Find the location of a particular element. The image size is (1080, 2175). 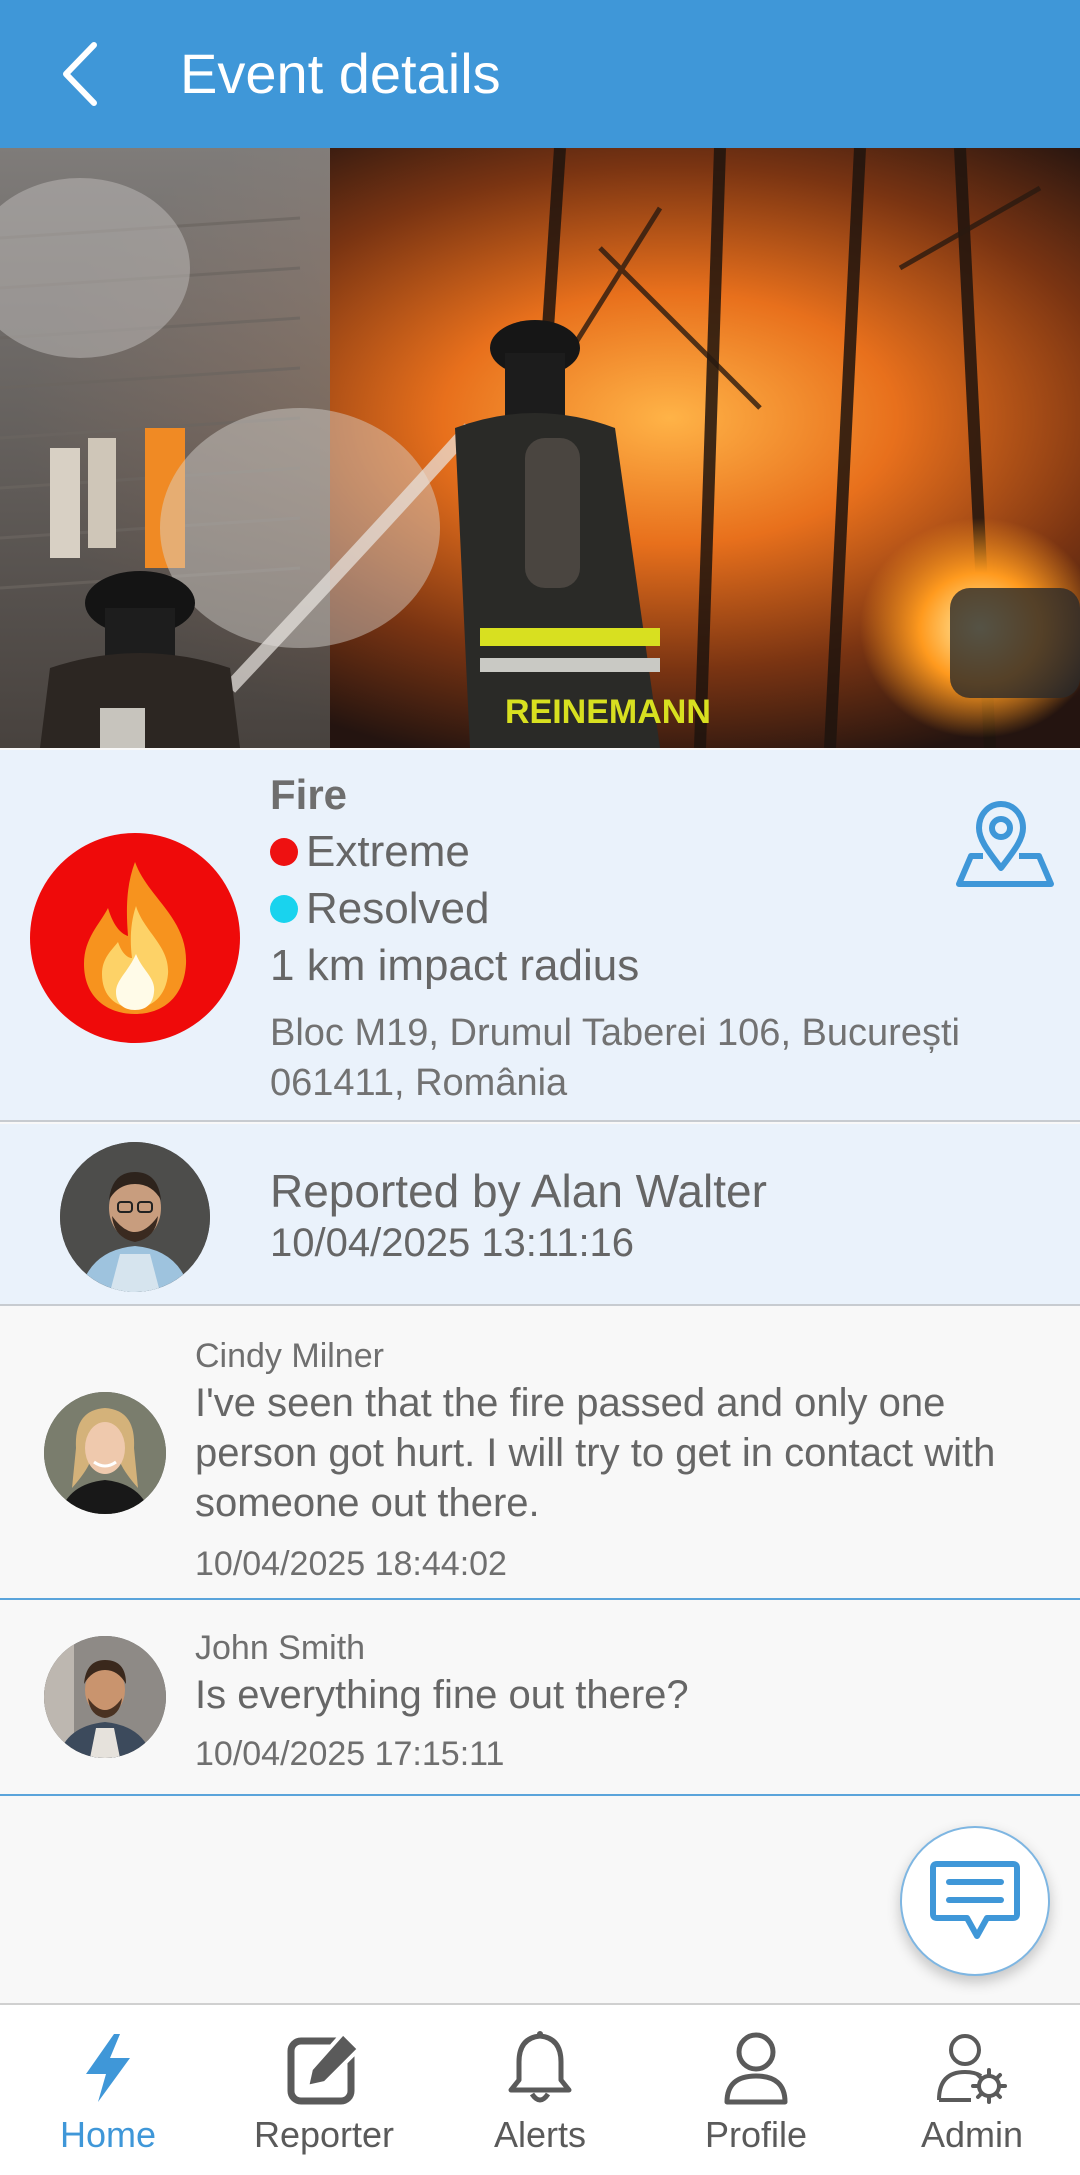

nav-reporter: Reporter is located at coordinates (324, 2090).